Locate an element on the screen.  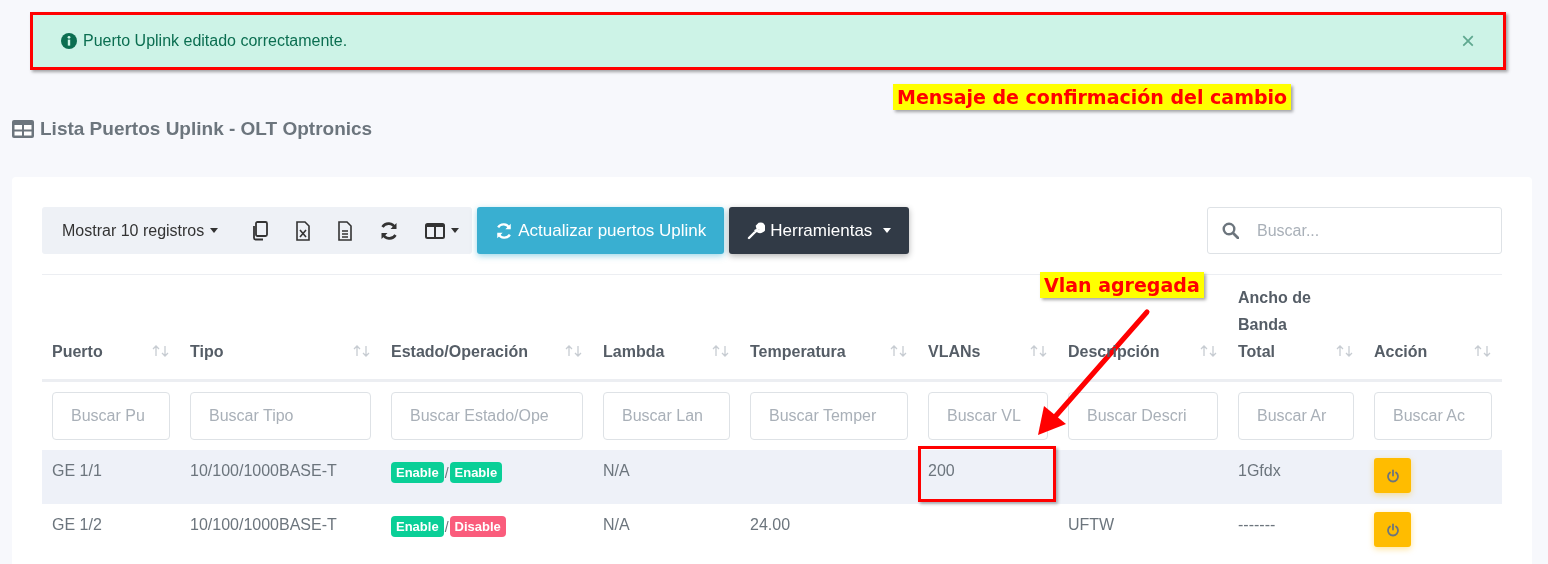
column-filter-field: Buscar Ac is located at coordinates (1433, 416).